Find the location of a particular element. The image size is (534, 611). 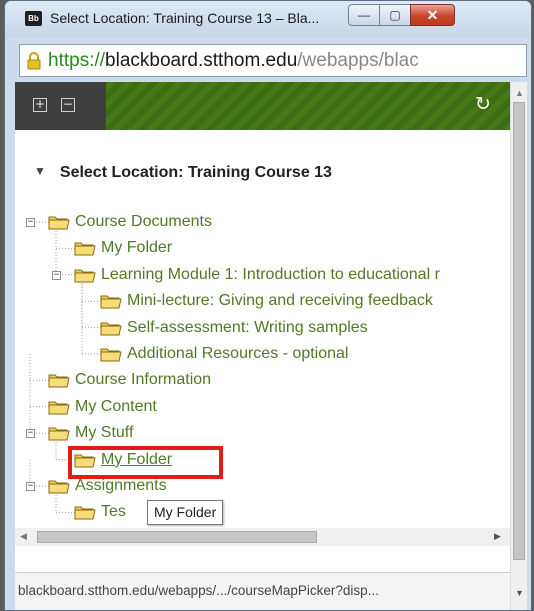

maximize-icon: ▢ is located at coordinates (395, 15).